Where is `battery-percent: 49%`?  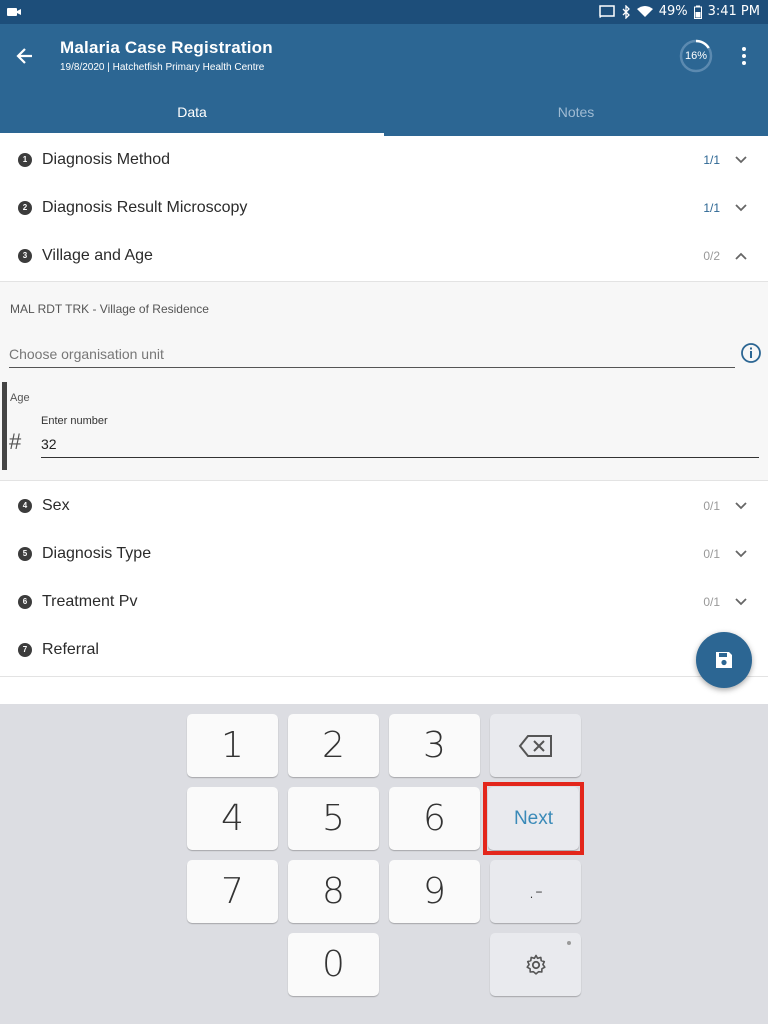 battery-percent: 49% is located at coordinates (673, 11).